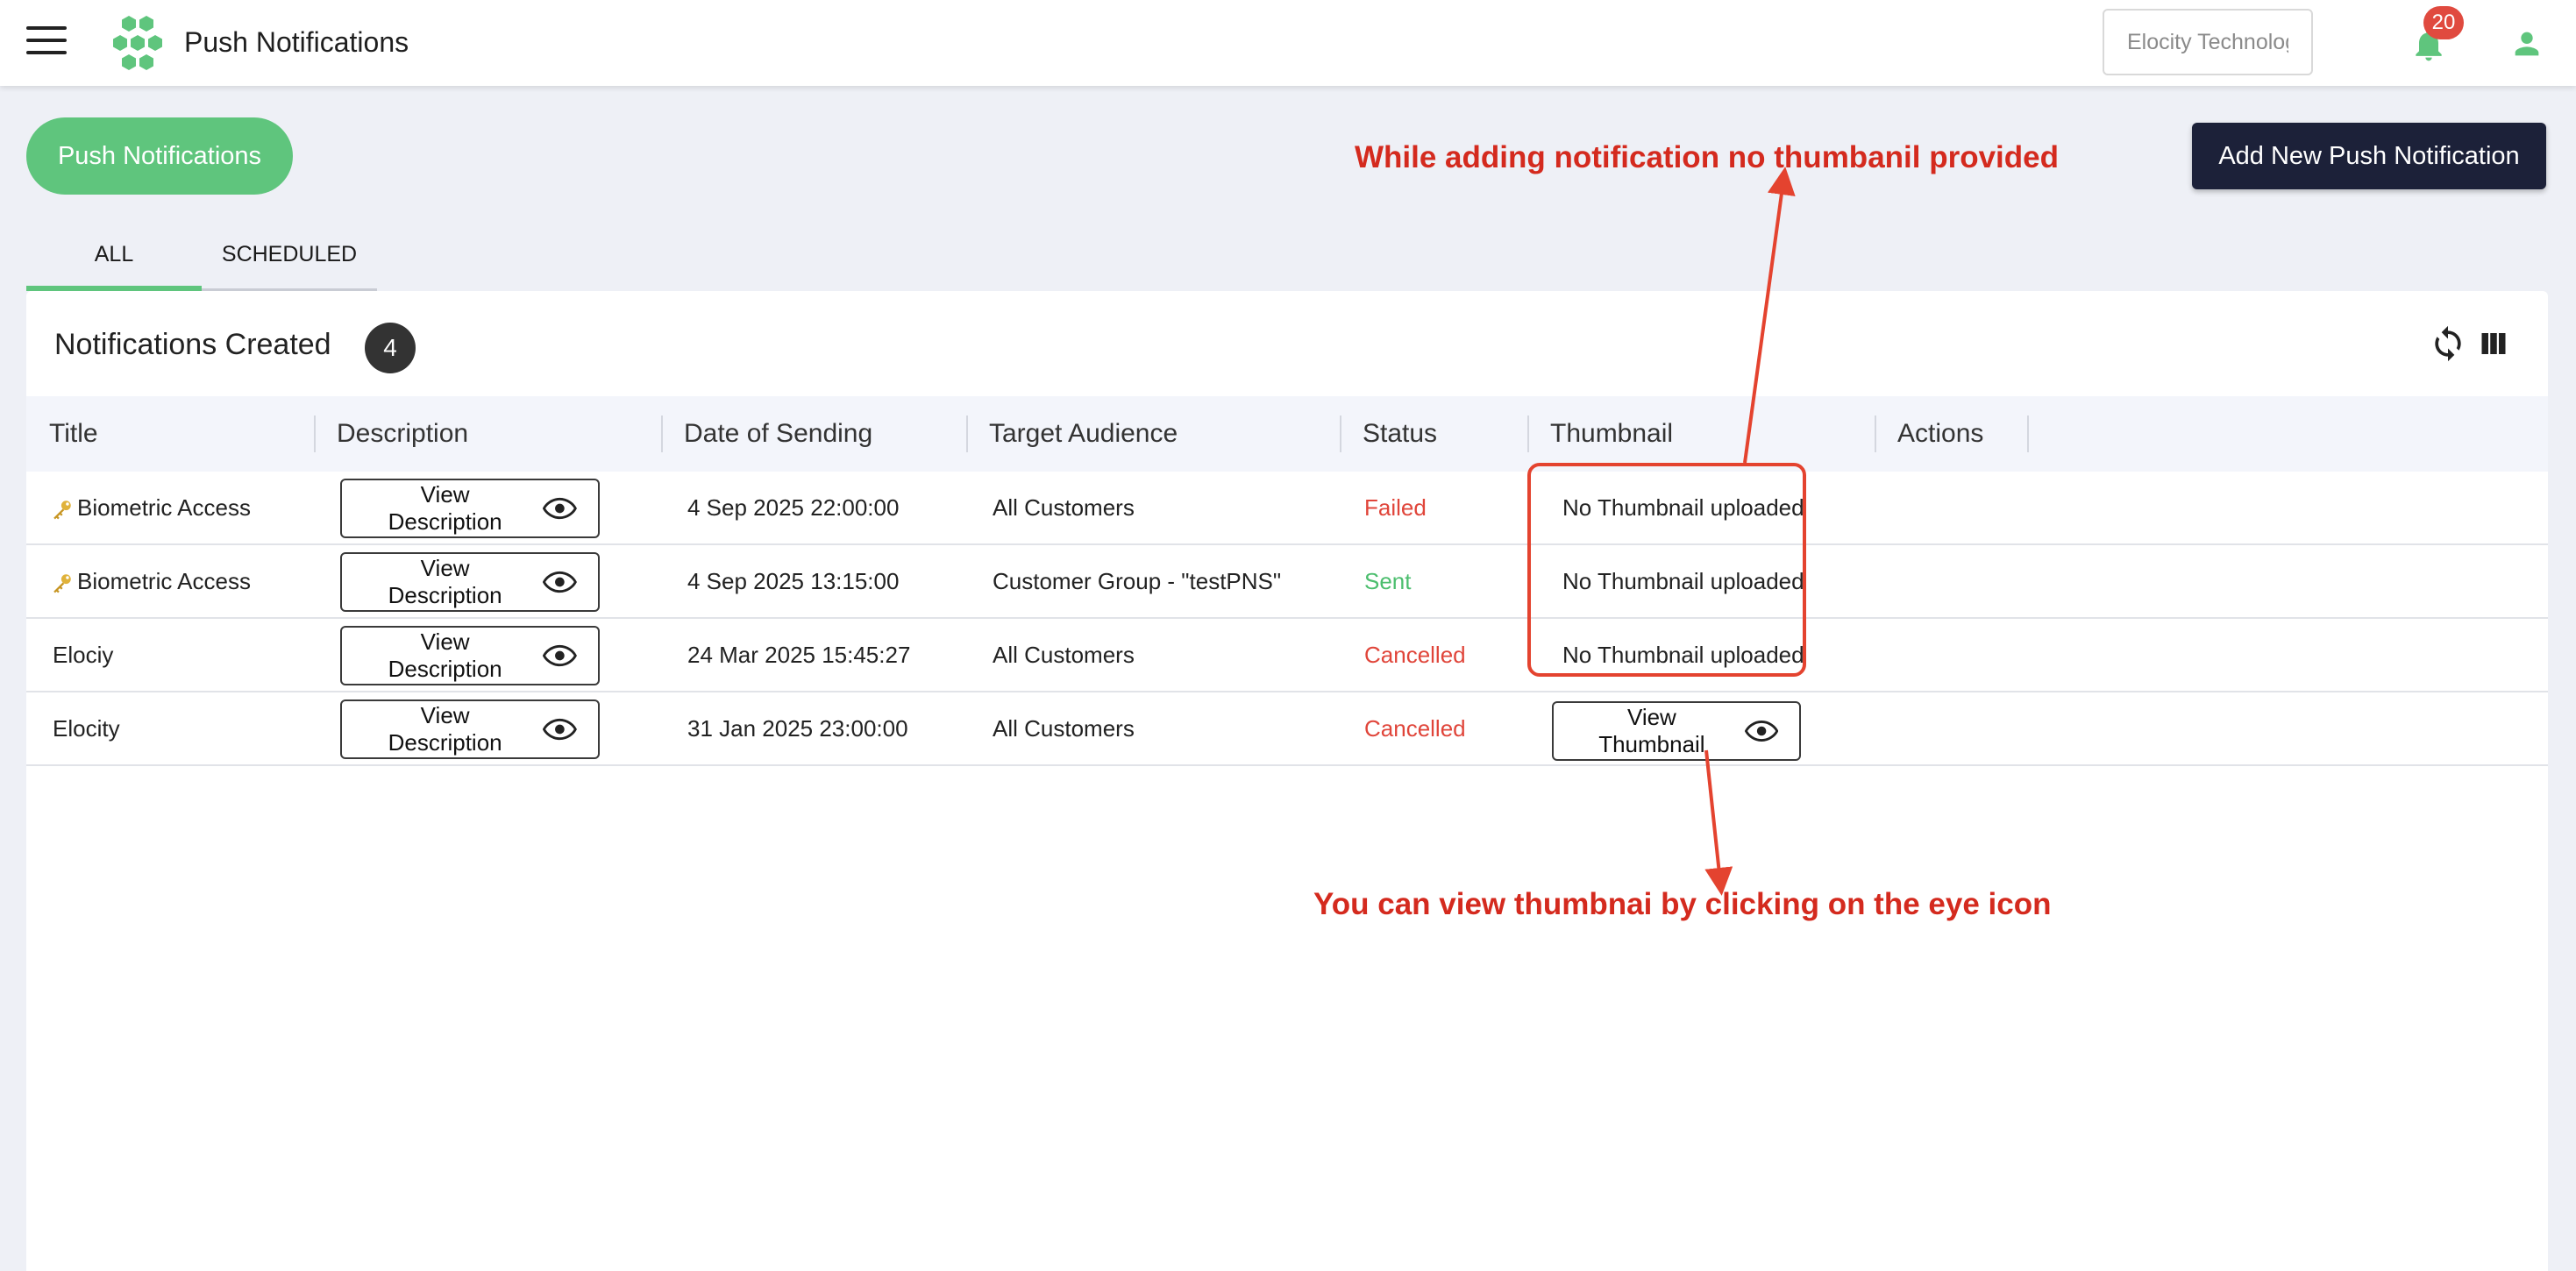 This screenshot has width=2576, height=1271. I want to click on user-icon, so click(2526, 43).